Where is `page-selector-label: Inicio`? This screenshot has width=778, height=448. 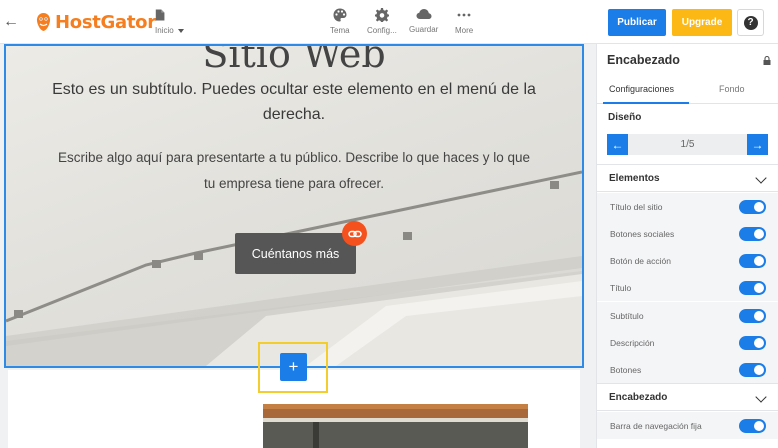
page-selector-label: Inicio is located at coordinates (164, 30).